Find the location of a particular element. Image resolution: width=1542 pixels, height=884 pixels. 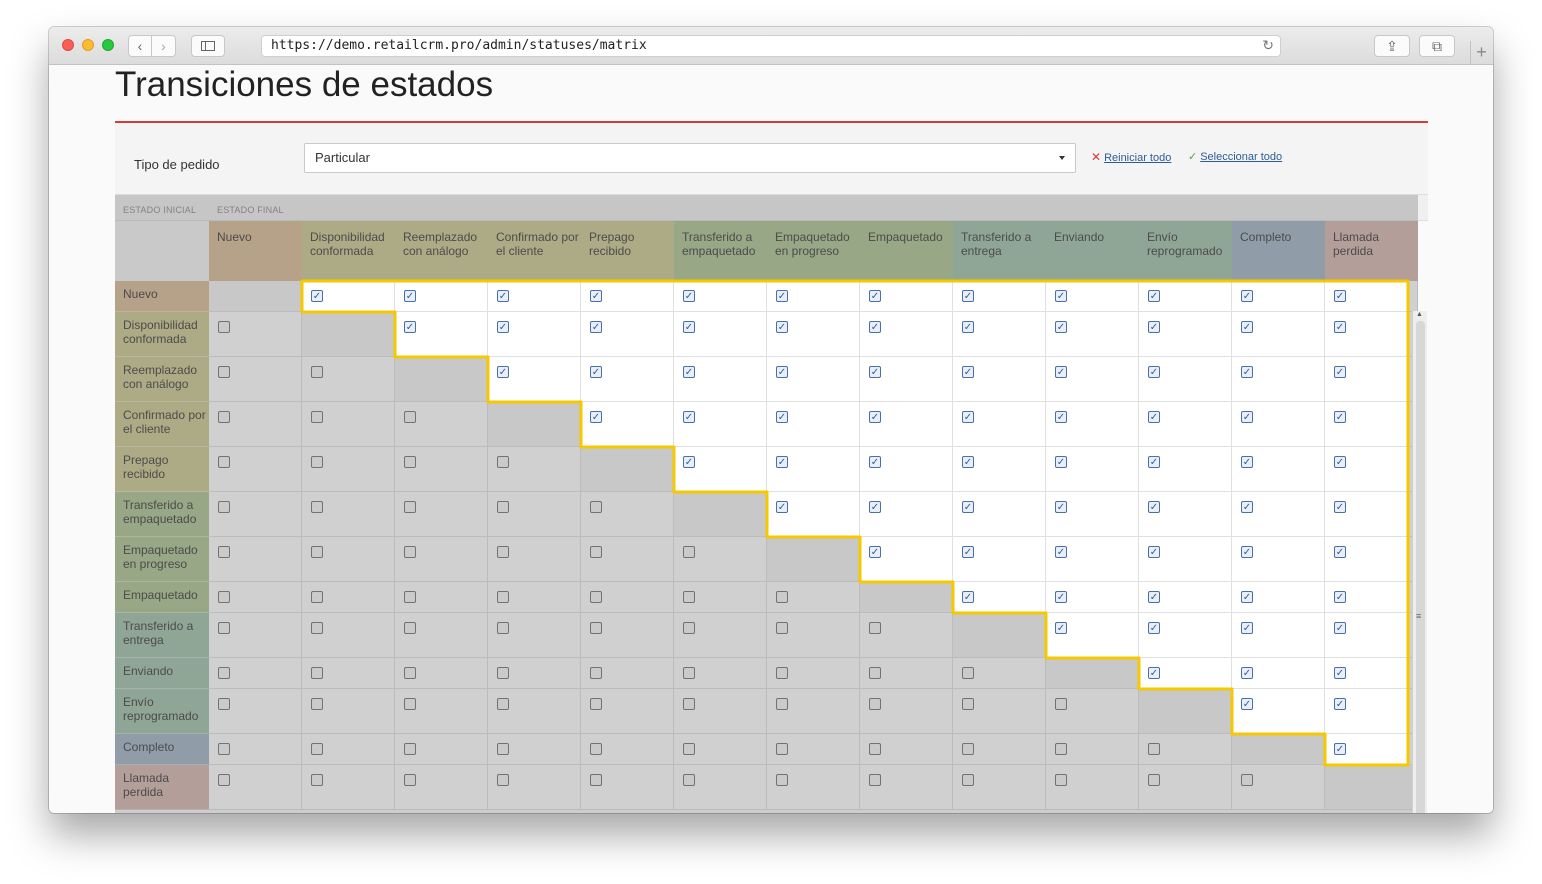

new-tab-button: + is located at coordinates (1481, 53).